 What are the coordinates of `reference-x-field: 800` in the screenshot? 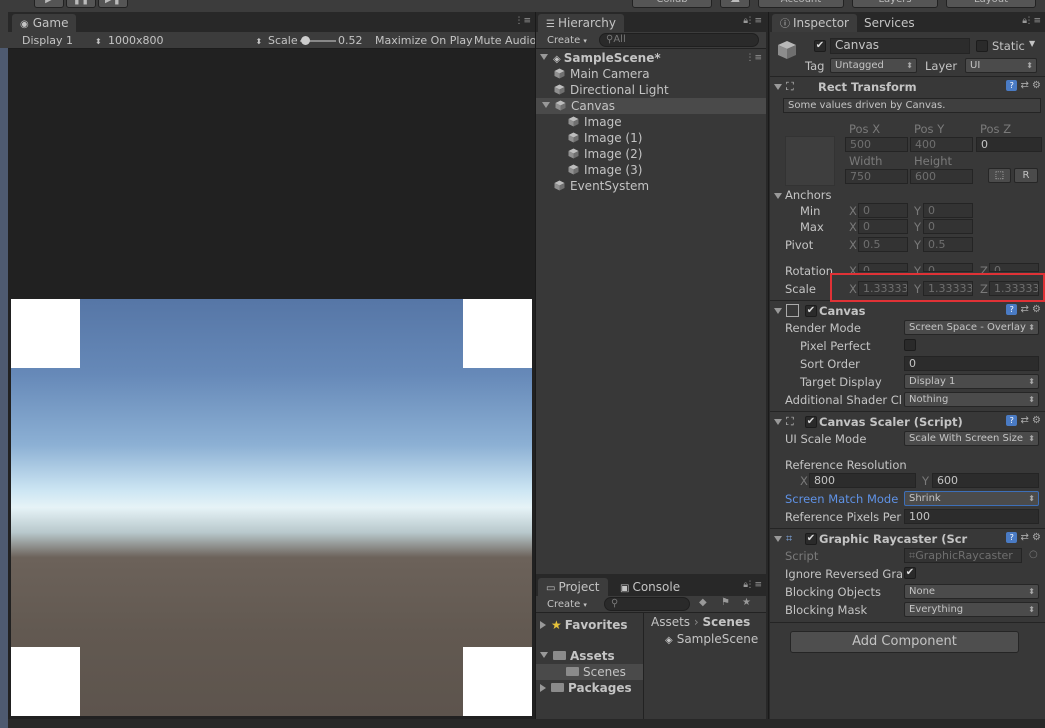 It's located at (862, 480).